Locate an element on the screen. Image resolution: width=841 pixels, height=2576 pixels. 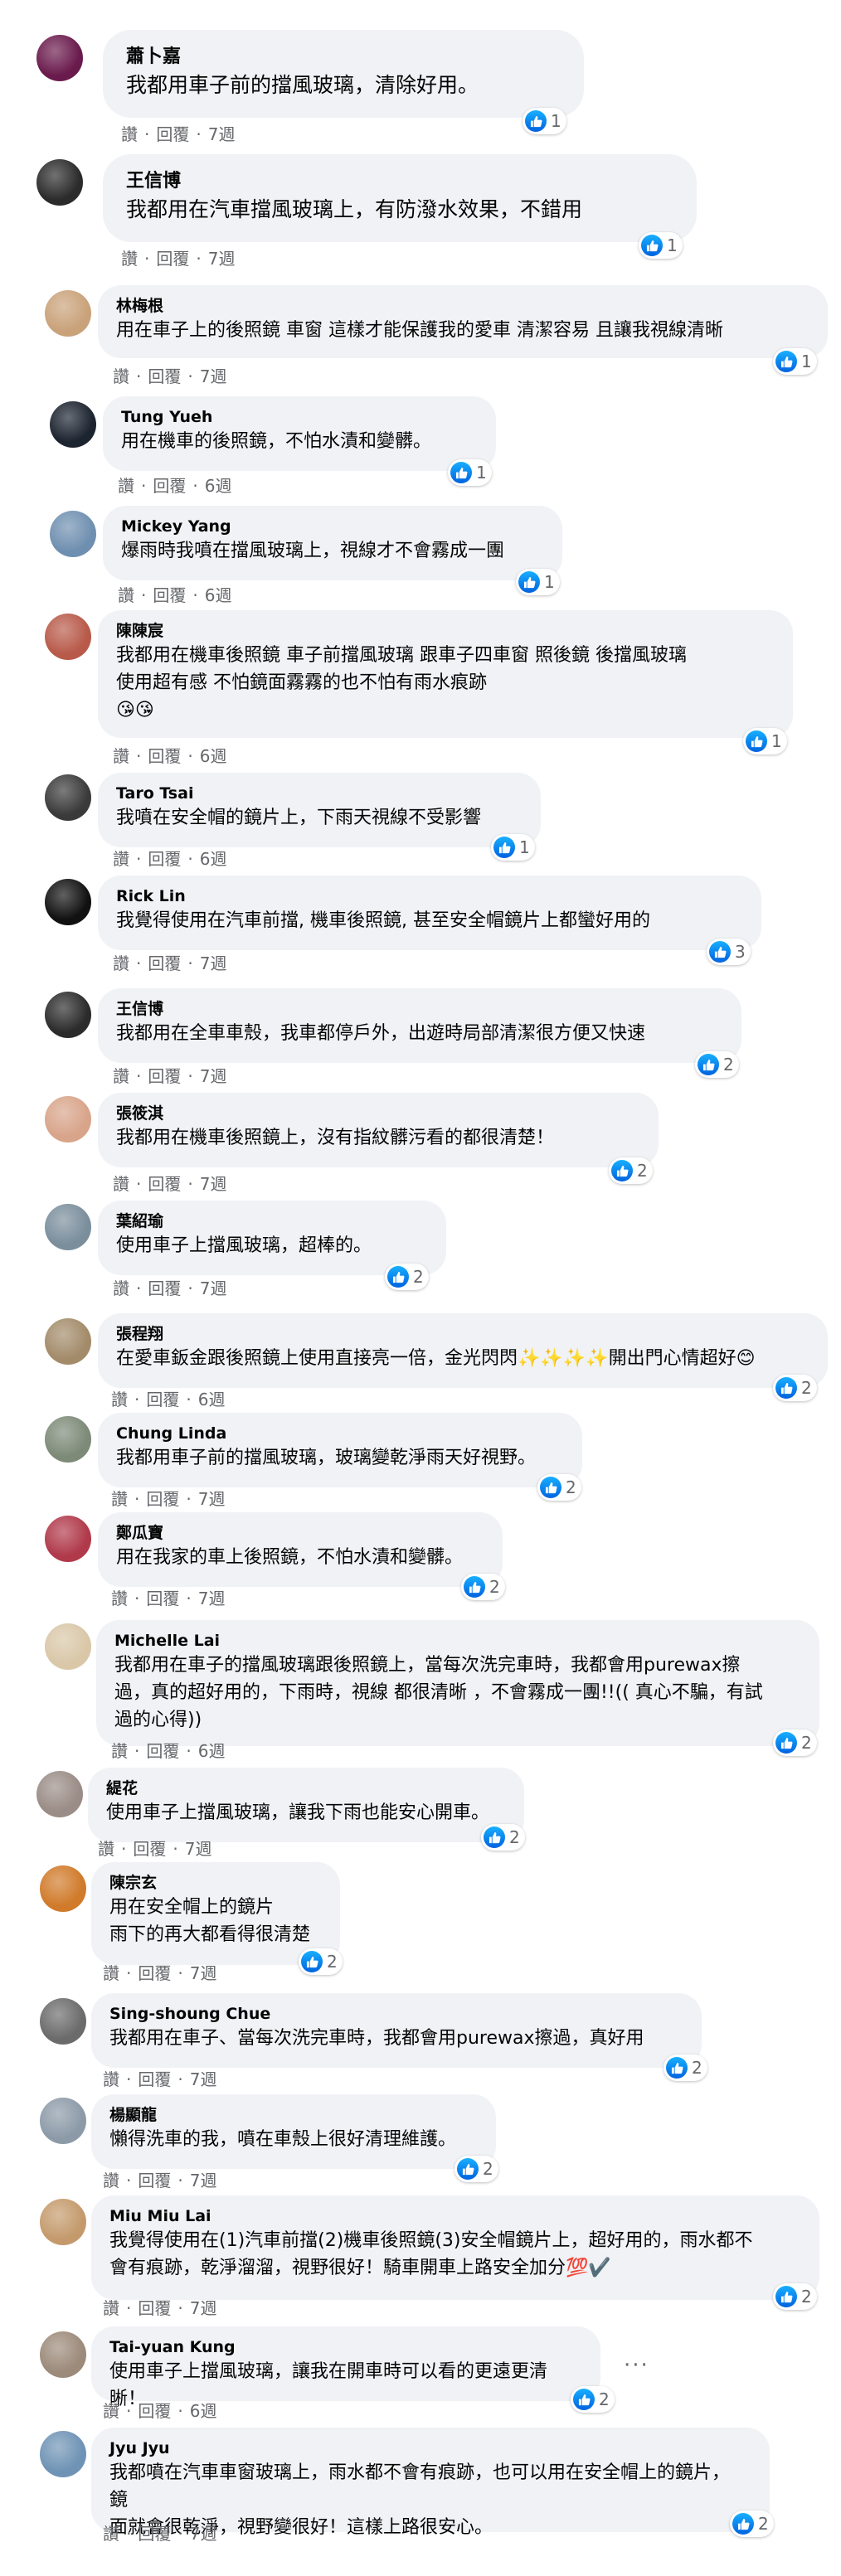
commenter-name: 陳陳宸 is located at coordinates (444, 631).